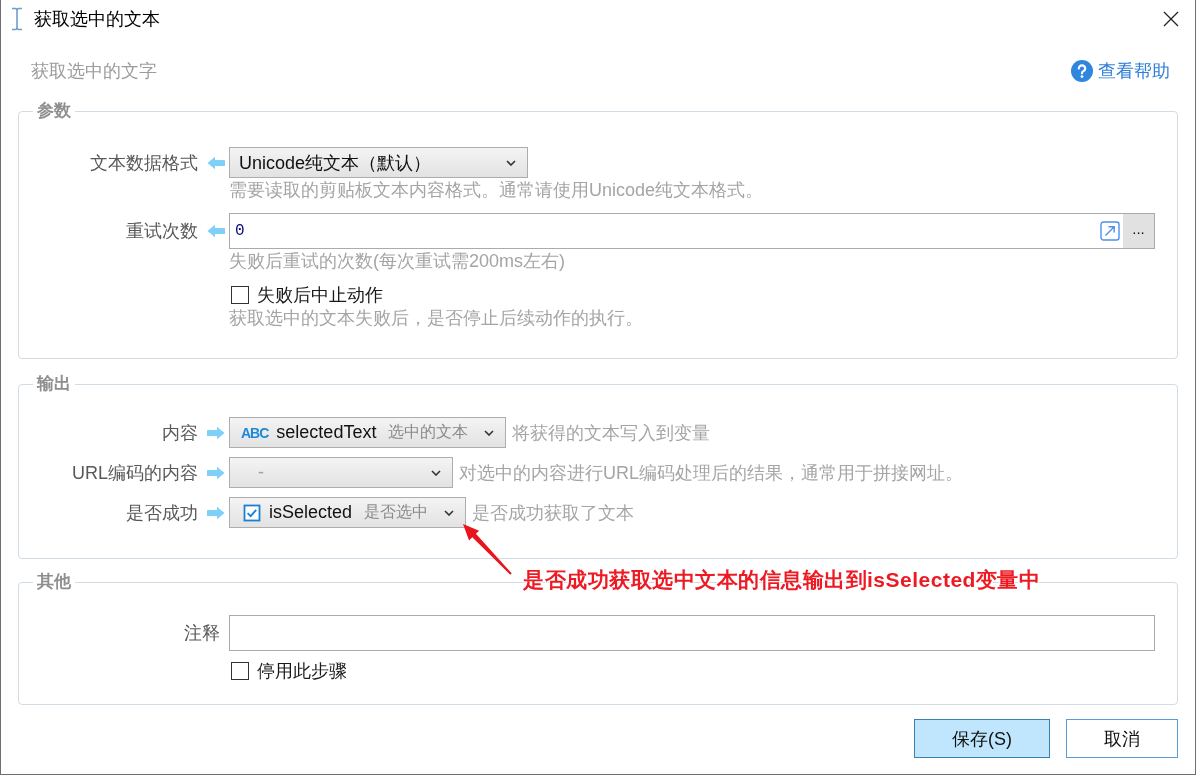  What do you see at coordinates (135, 473) in the screenshot?
I see `field-label: URL编码的内容` at bounding box center [135, 473].